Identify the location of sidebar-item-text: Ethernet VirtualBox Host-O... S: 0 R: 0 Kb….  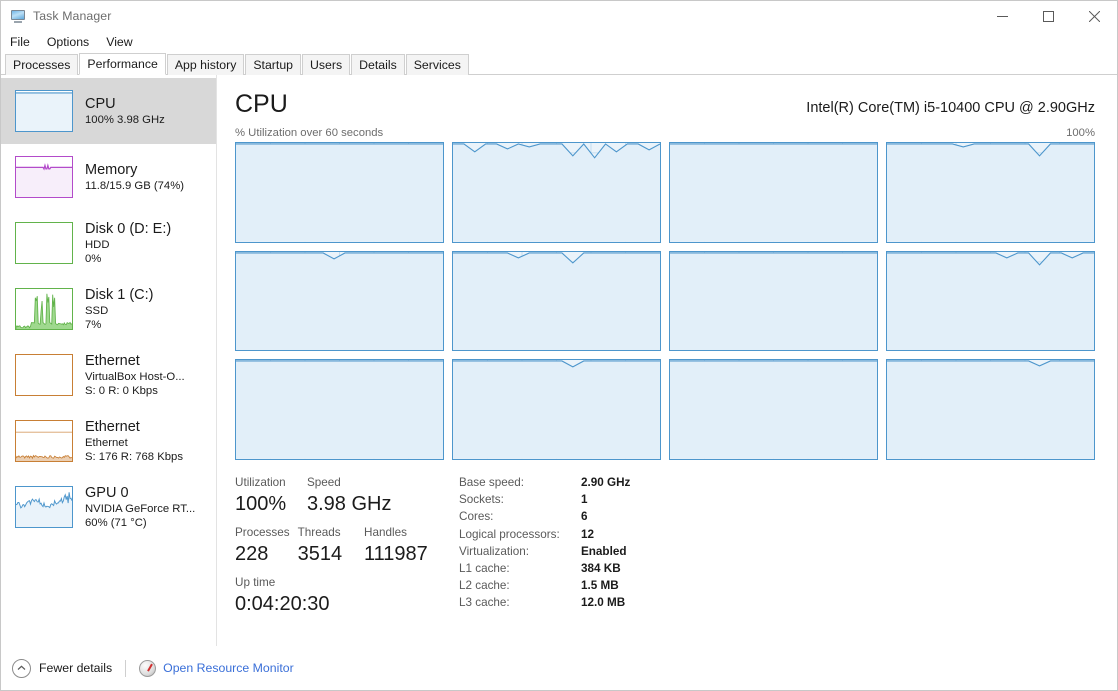
(135, 375).